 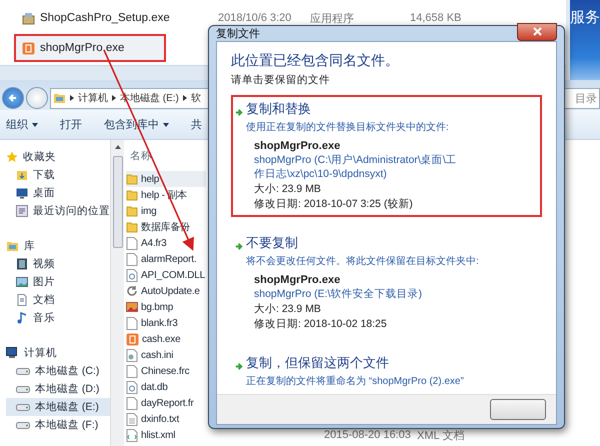 What do you see at coordinates (195, 98) in the screenshot?
I see `breadcrumb-item: 软` at bounding box center [195, 98].